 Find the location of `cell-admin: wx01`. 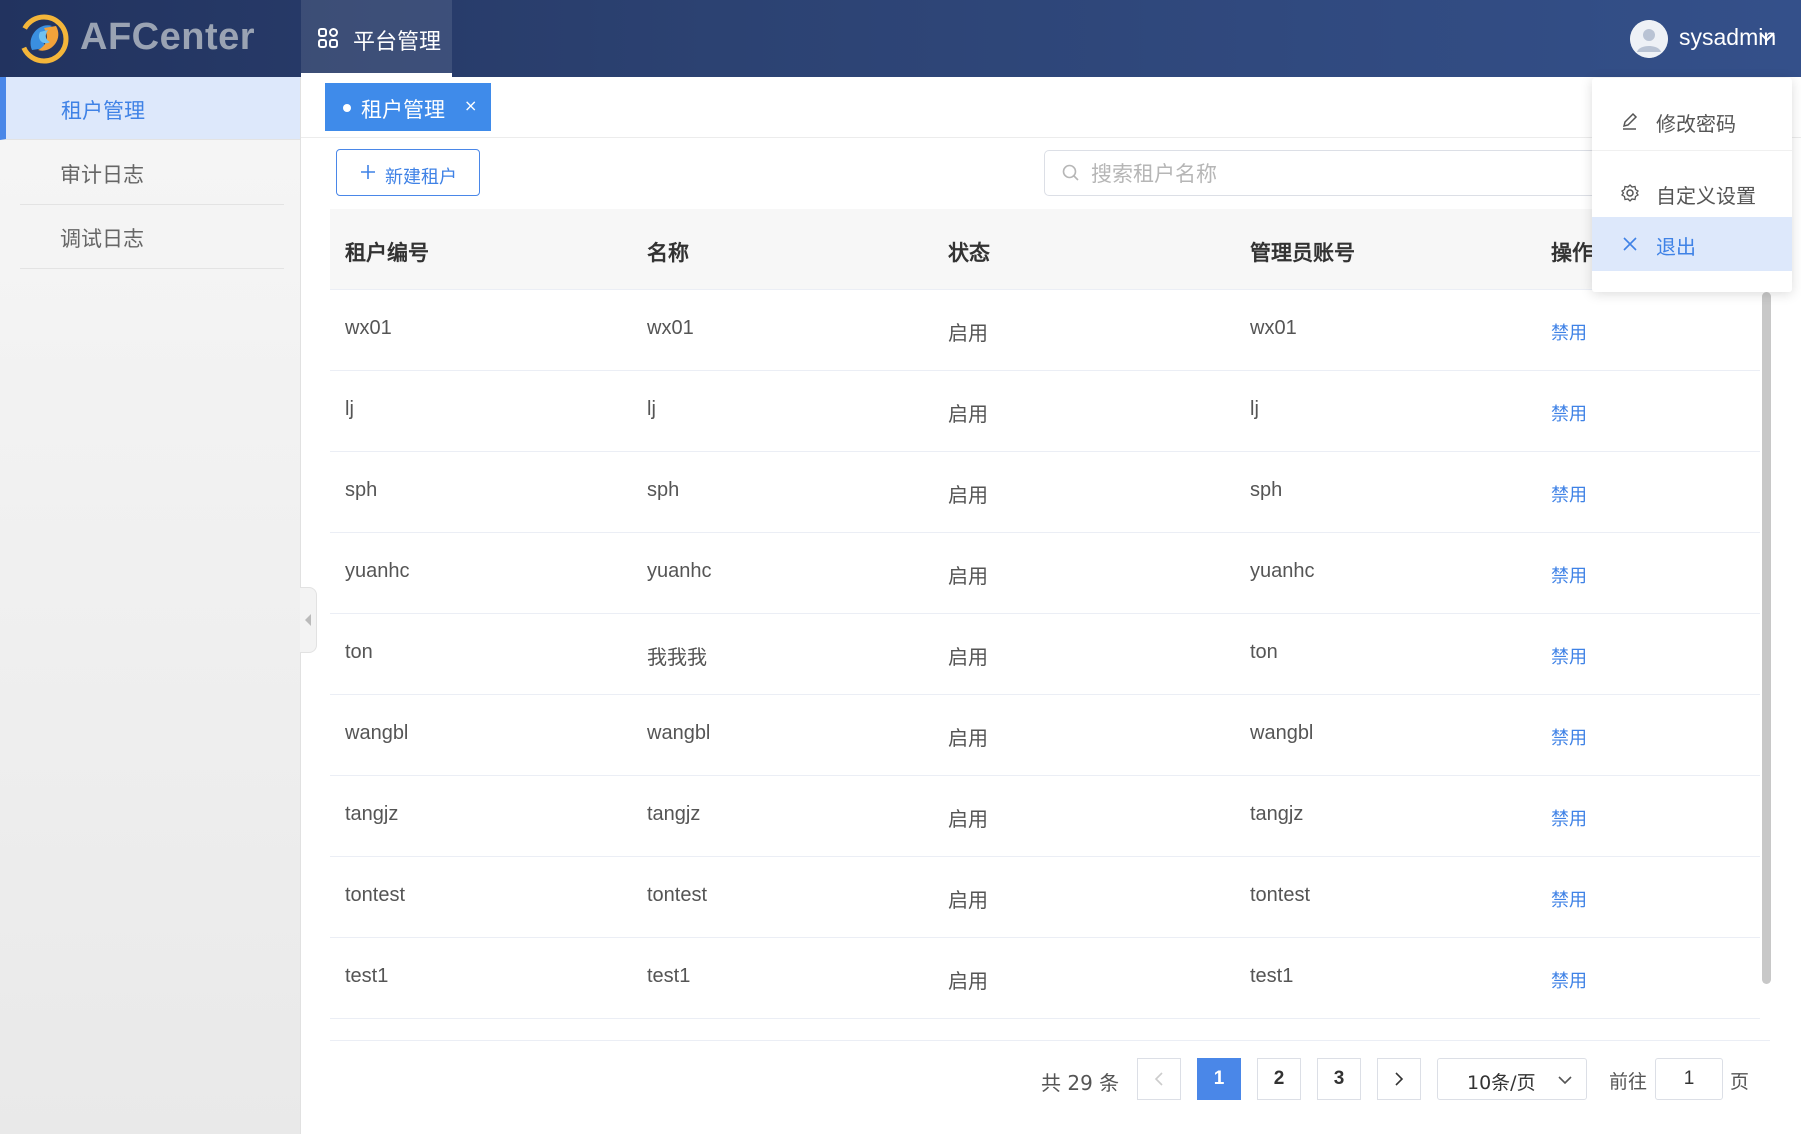

cell-admin: wx01 is located at coordinates (1273, 328).